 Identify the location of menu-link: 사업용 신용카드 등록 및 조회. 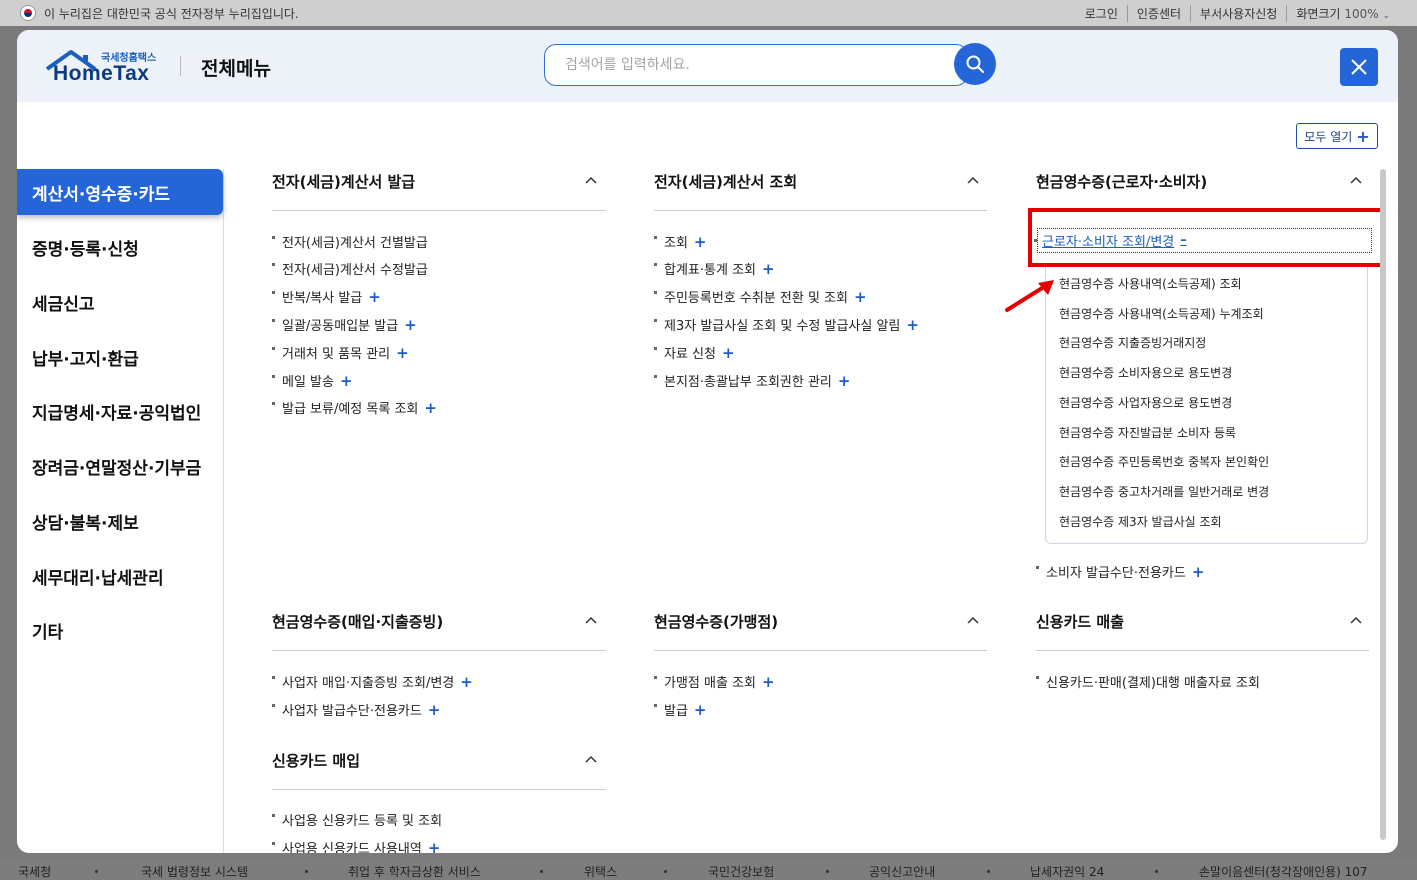
(357, 819).